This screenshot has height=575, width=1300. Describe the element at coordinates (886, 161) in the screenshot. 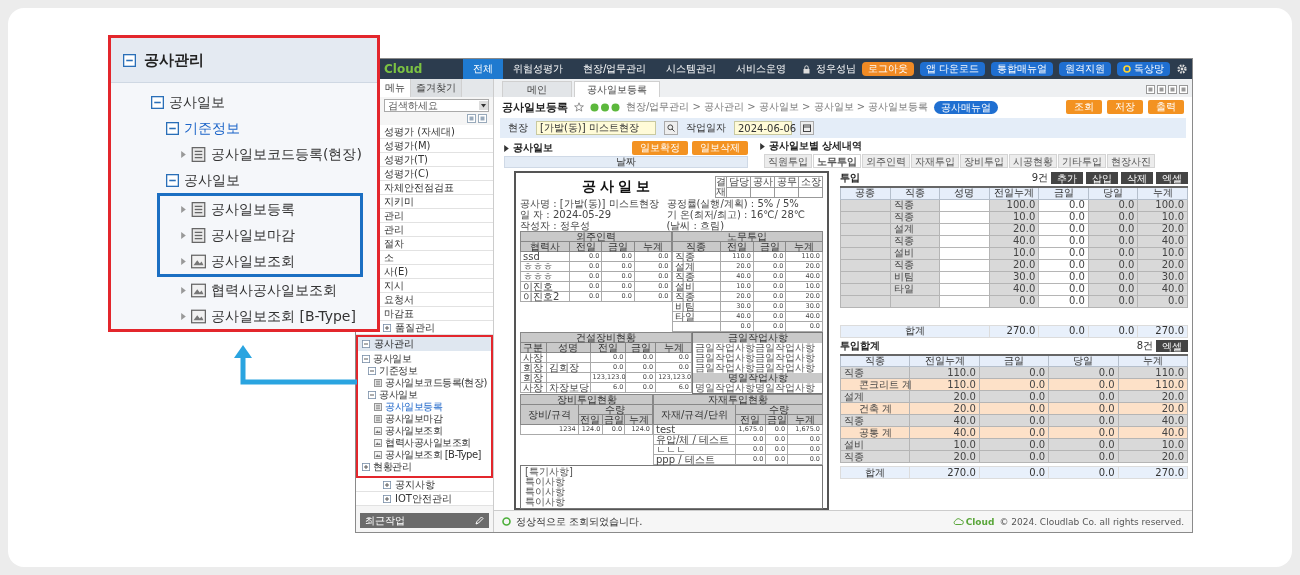

I see `detail-tab: 외주인력` at that location.